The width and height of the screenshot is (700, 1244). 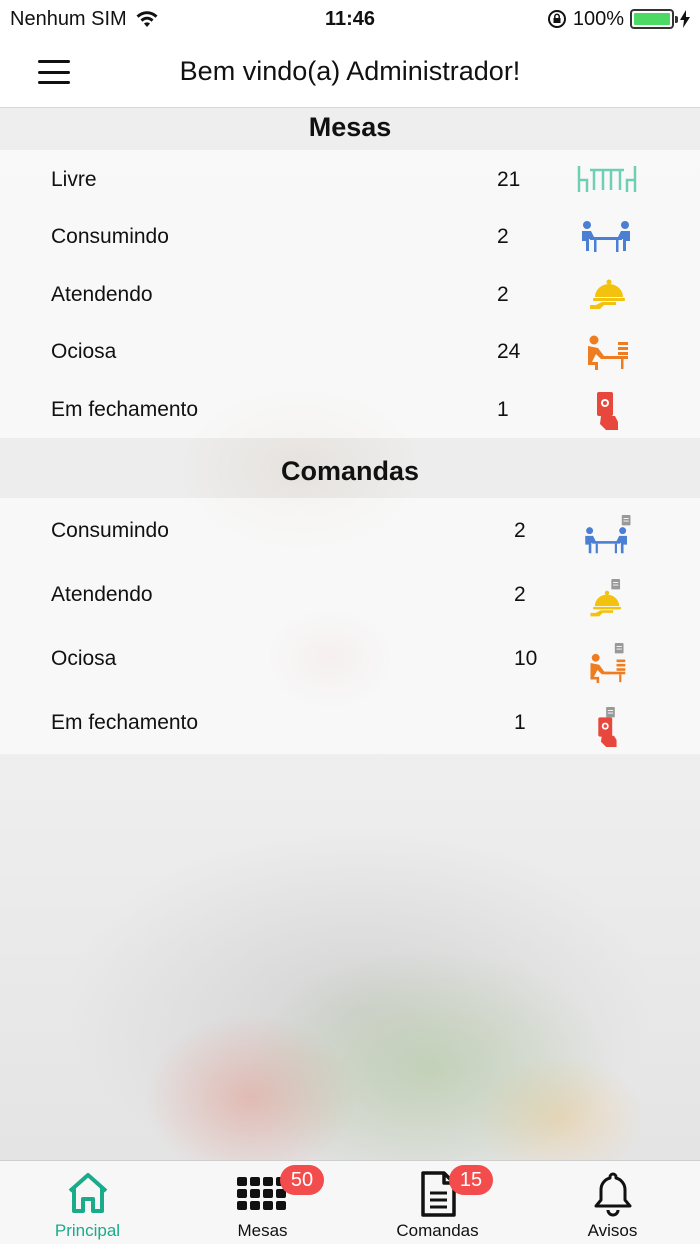 What do you see at coordinates (350, 410) in the screenshot?
I see `mesas-row-em-fechamento: Em fechamento 1` at bounding box center [350, 410].